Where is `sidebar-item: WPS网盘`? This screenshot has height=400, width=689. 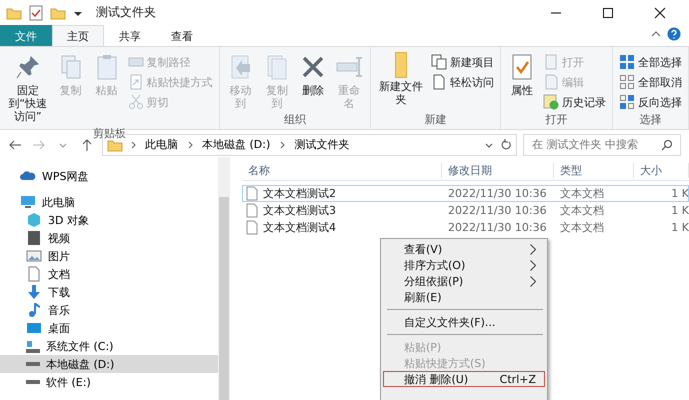 sidebar-item: WPS网盘 is located at coordinates (109, 176).